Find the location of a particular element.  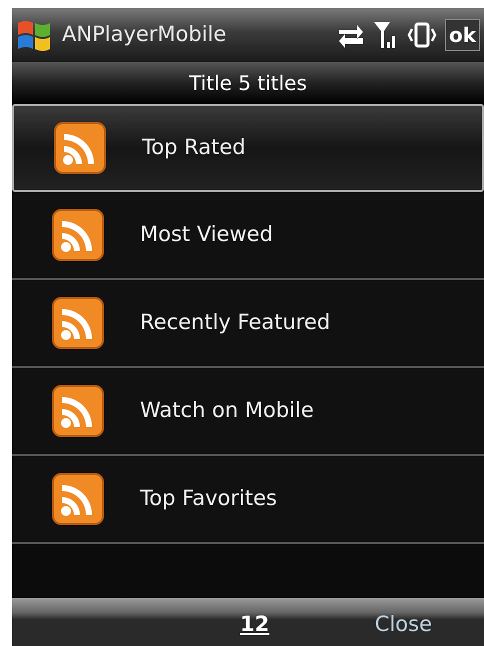

app-title: ANPlayerMobile is located at coordinates (145, 34).